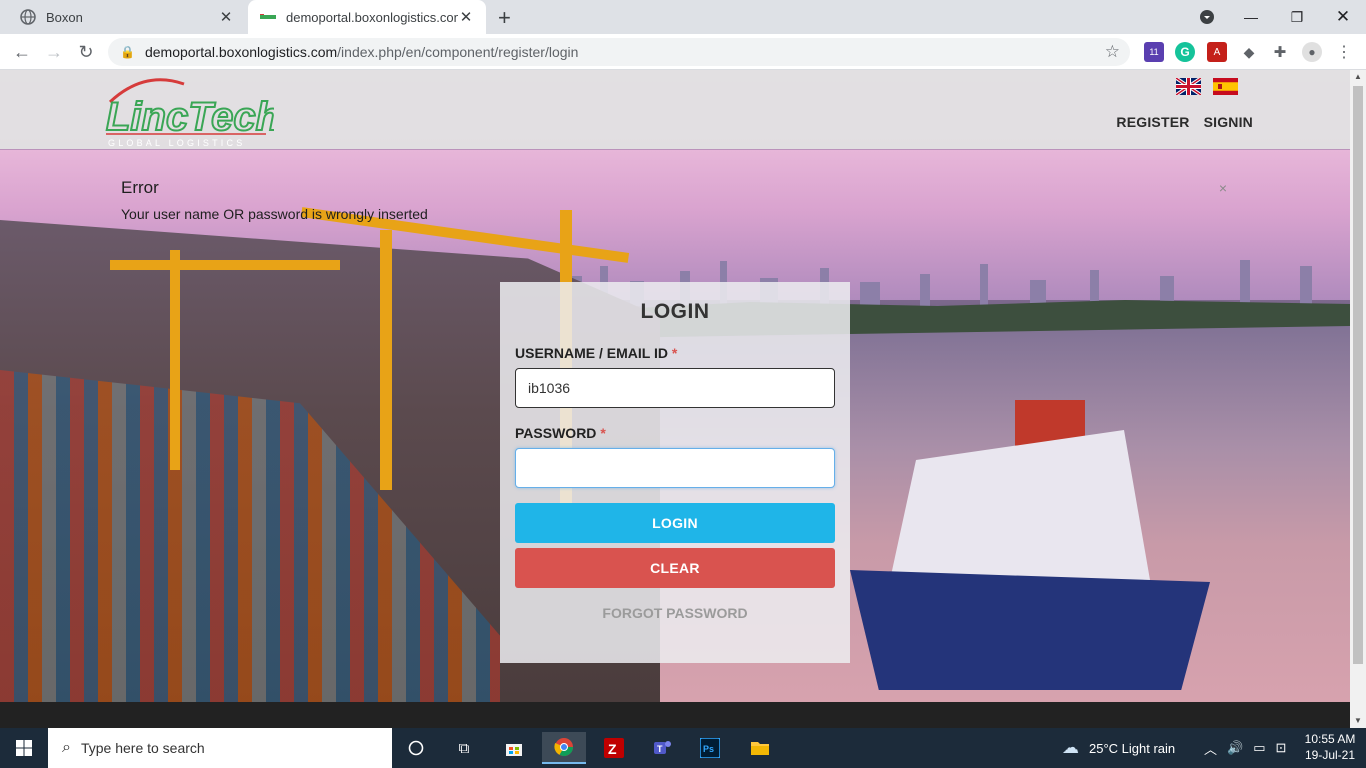 This screenshot has height=768, width=1366. What do you see at coordinates (176, 143) in the screenshot?
I see `svg-text: GLOBAL LOGISTICS` at bounding box center [176, 143].